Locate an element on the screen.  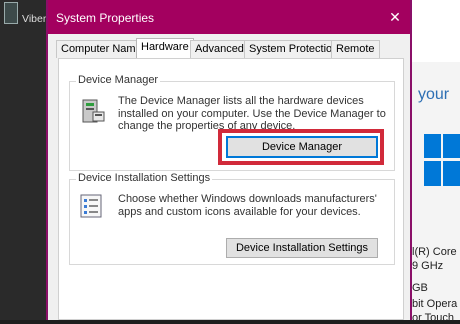
background-window-header is located at coordinates (436, 31).